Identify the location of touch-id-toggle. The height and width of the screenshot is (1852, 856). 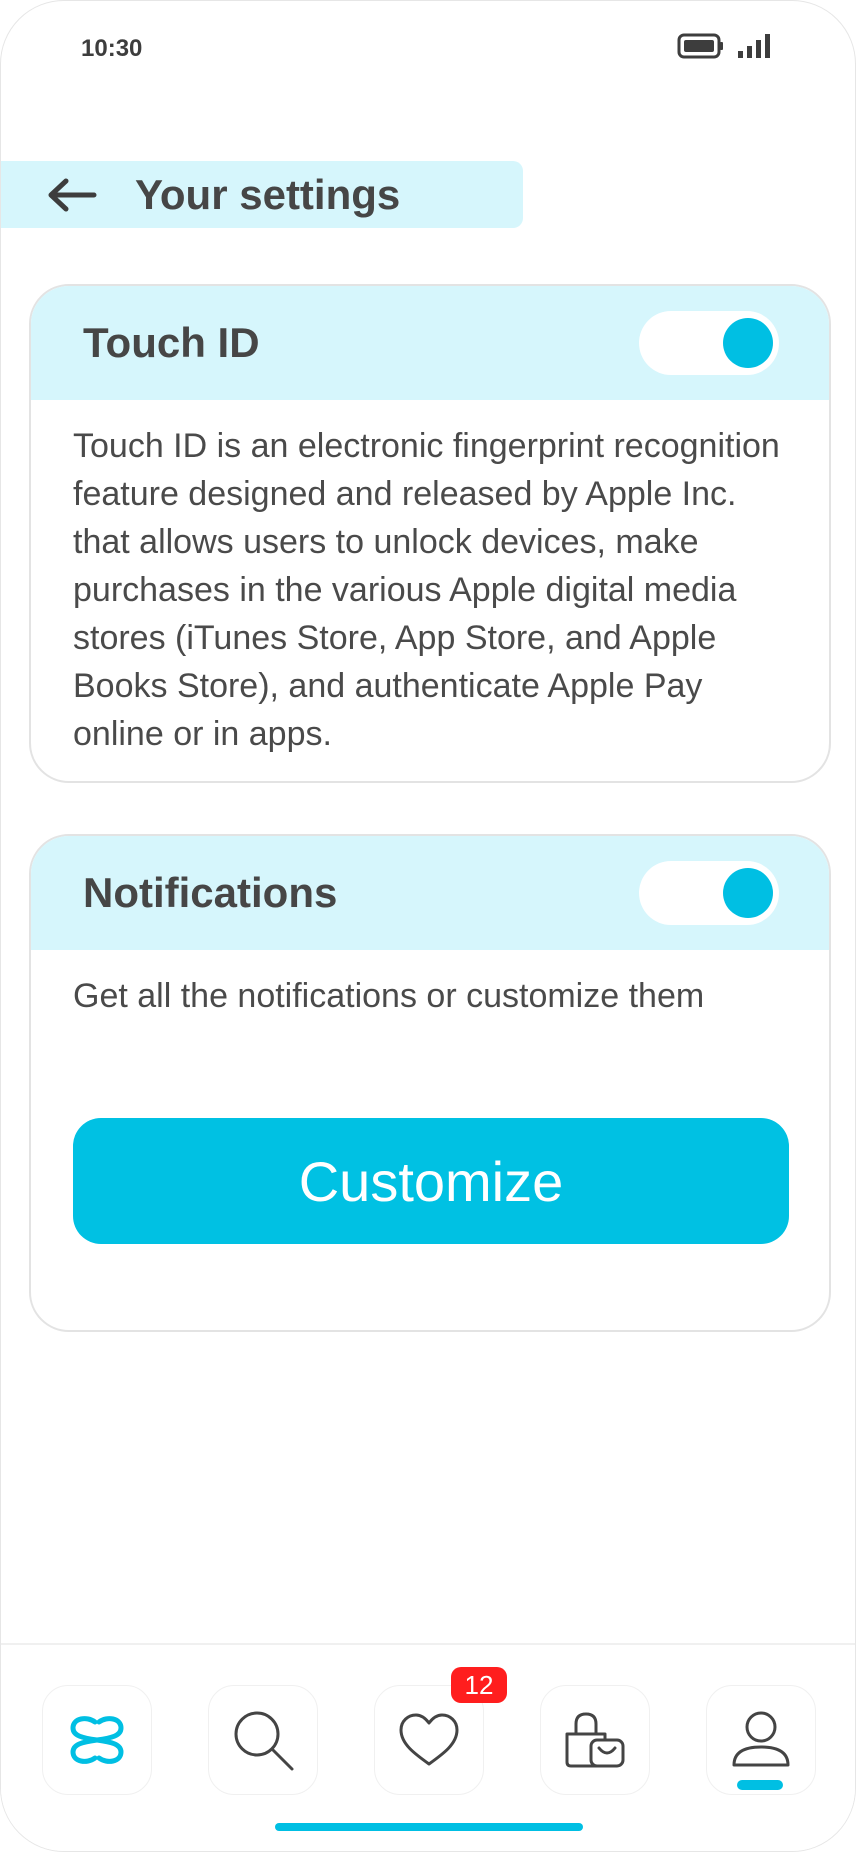
(709, 343).